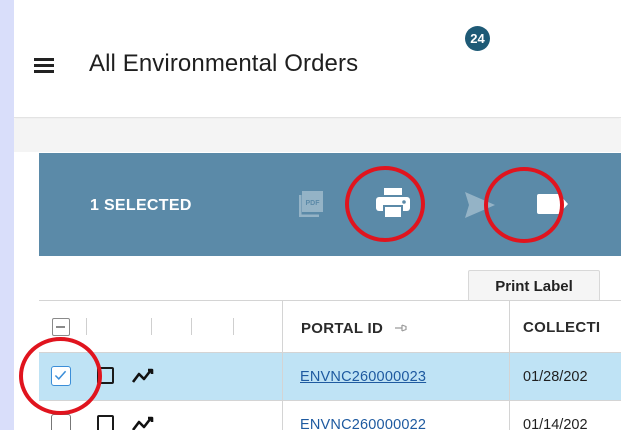  I want to click on checkmark-icon, so click(60, 375).